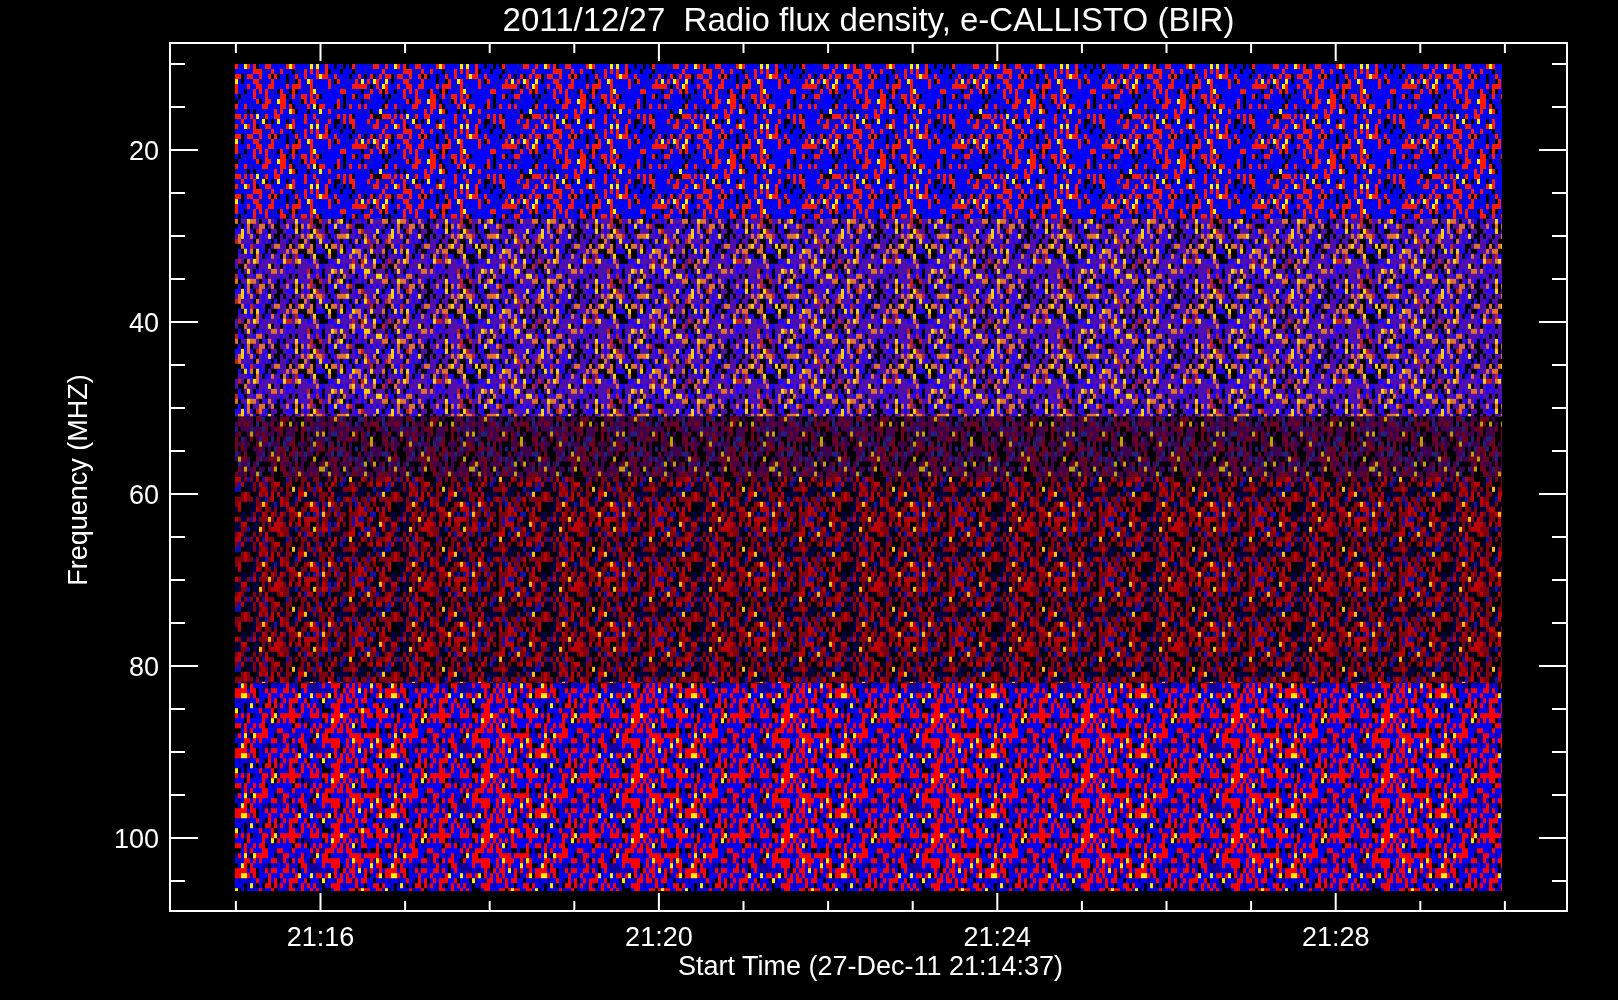 The image size is (1618, 1000). Describe the element at coordinates (136, 839) in the screenshot. I see `y-tick-label: 100` at that location.